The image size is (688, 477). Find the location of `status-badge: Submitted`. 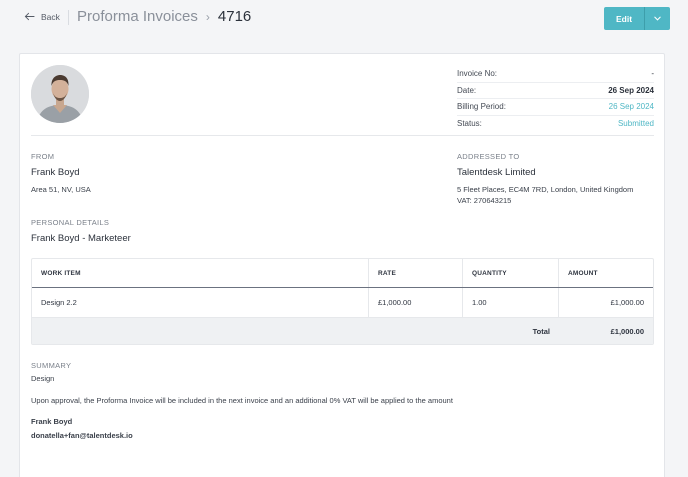

status-badge: Submitted is located at coordinates (635, 124).